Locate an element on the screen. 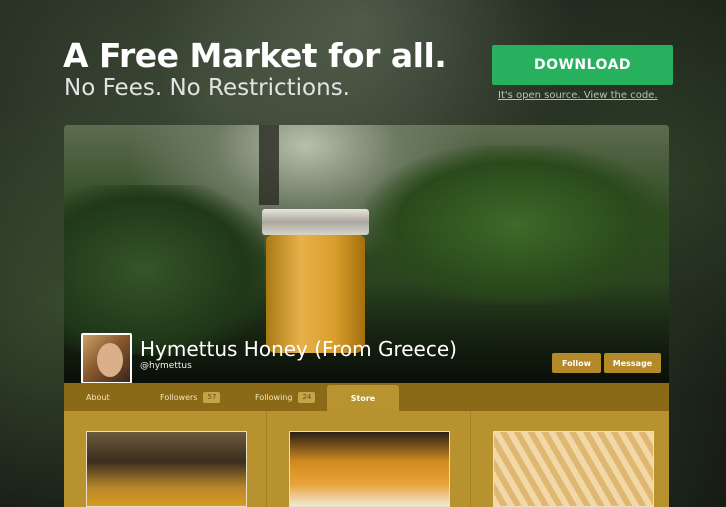  tab-store: Store is located at coordinates (363, 398).